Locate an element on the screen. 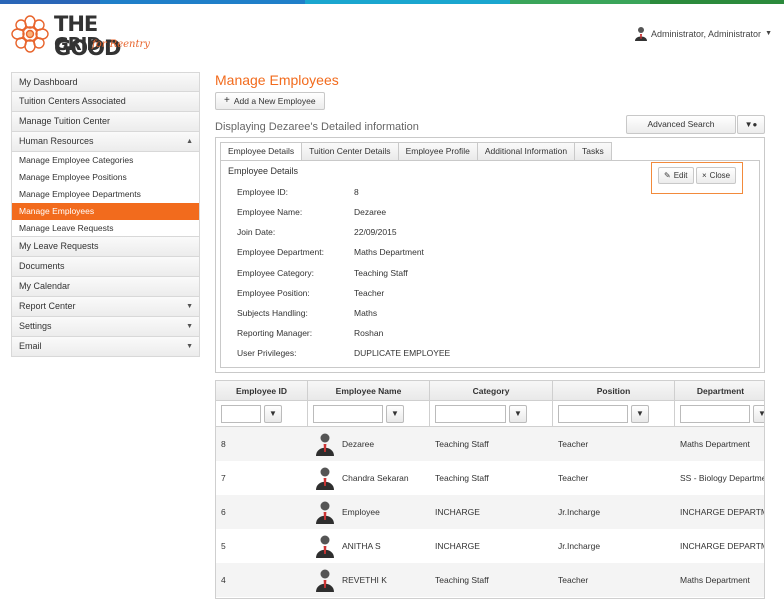  sidebar-item-label: Tuition Centers Associated is located at coordinates (72, 101).